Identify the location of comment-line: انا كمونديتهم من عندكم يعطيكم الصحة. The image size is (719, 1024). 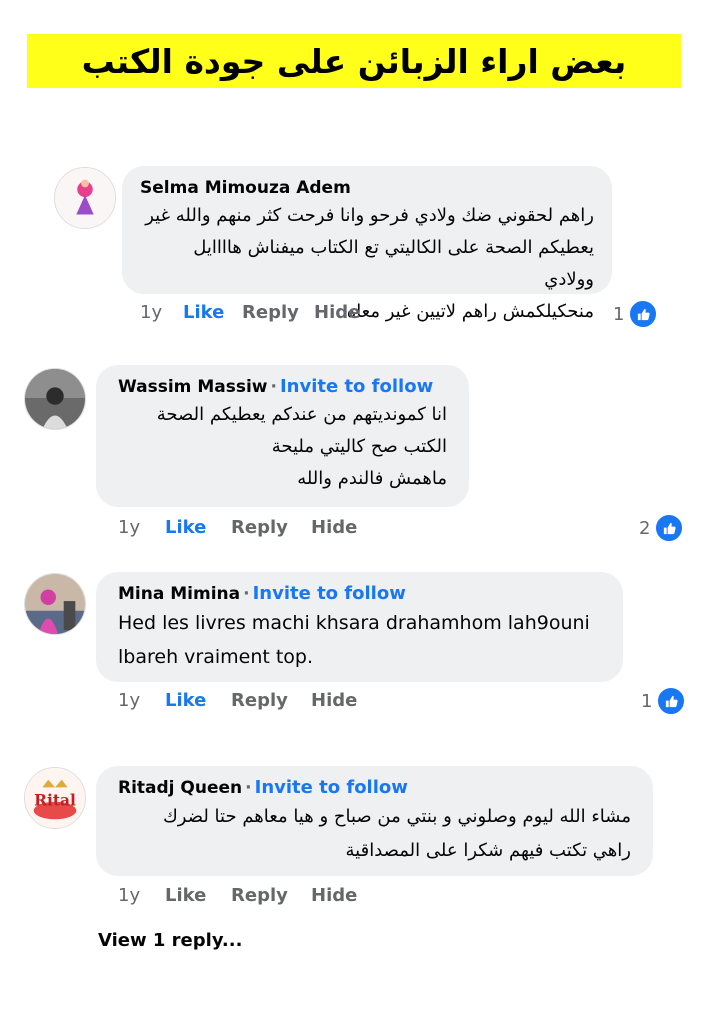
(301, 414).